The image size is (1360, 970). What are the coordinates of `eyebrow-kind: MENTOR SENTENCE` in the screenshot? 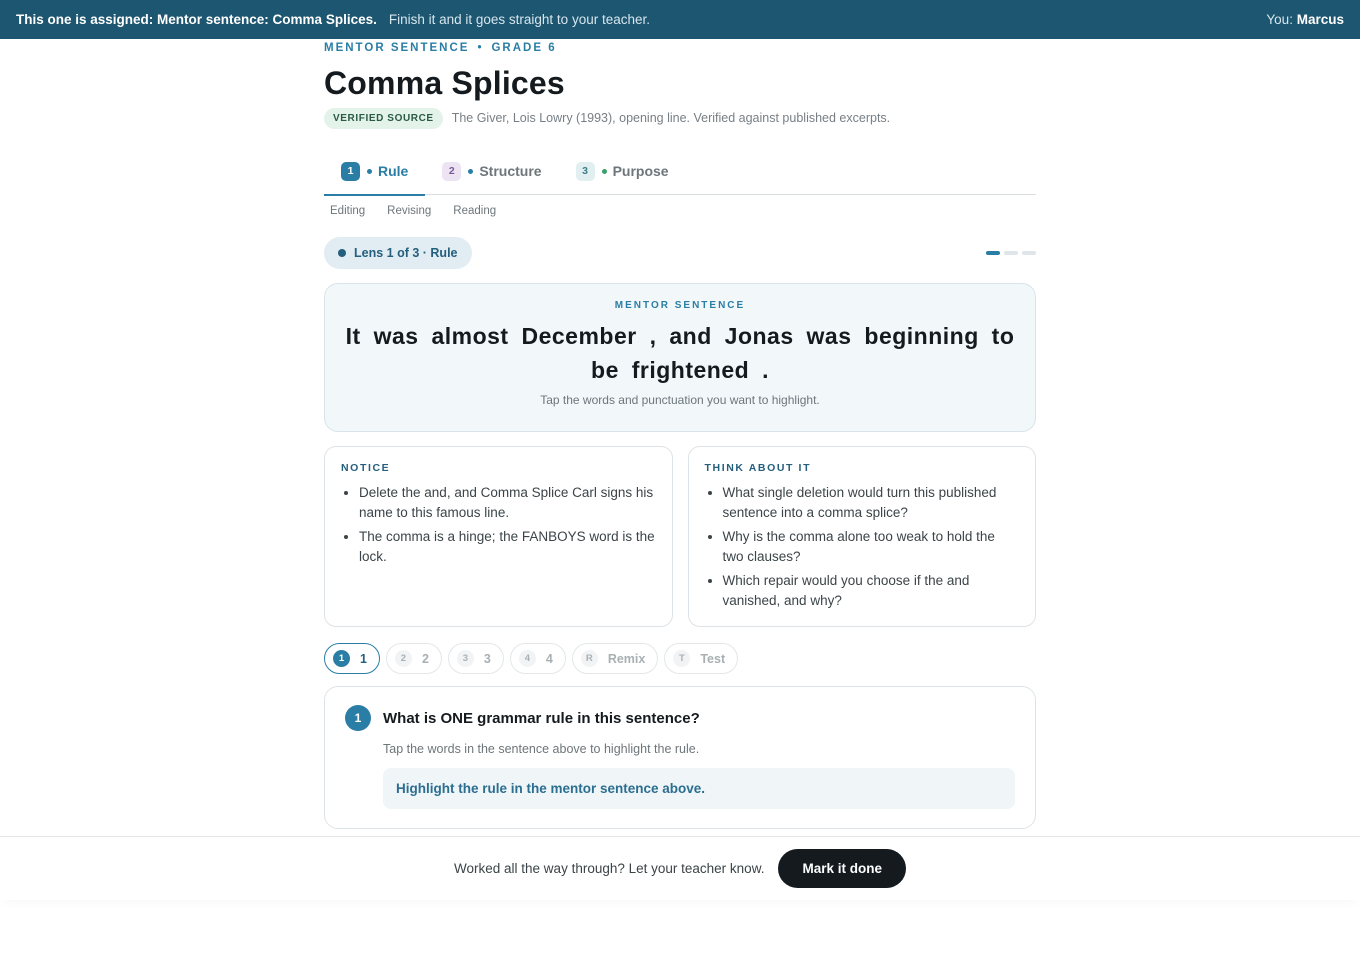 It's located at (397, 48).